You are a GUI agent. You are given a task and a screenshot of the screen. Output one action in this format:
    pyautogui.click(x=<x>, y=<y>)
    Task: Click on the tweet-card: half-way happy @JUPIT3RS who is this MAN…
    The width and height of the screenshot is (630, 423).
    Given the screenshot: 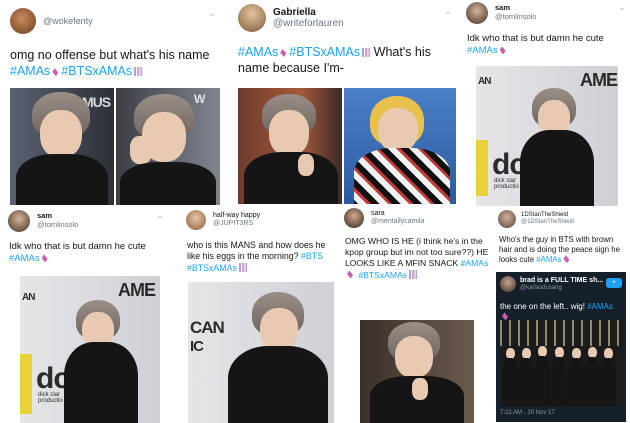 What is the action you would take?
    pyautogui.click(x=258, y=315)
    